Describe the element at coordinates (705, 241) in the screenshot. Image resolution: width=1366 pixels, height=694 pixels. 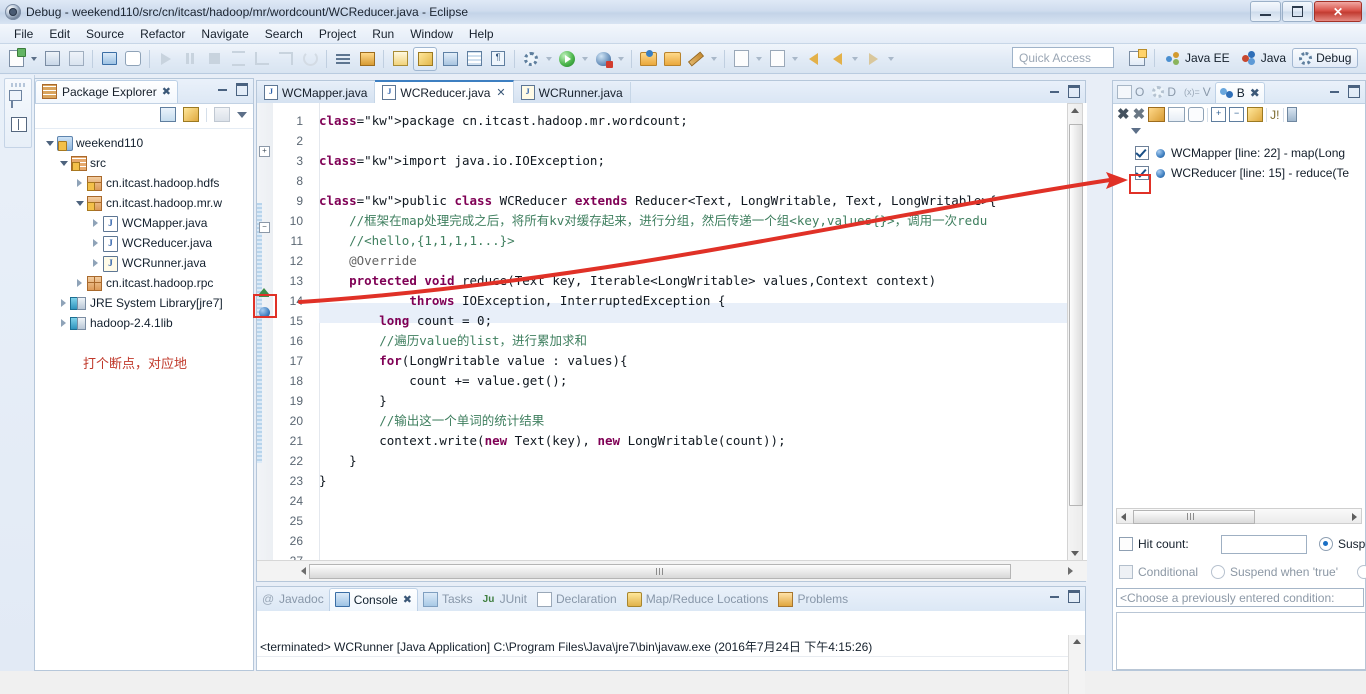
I see `annotation-arrow-line` at that location.